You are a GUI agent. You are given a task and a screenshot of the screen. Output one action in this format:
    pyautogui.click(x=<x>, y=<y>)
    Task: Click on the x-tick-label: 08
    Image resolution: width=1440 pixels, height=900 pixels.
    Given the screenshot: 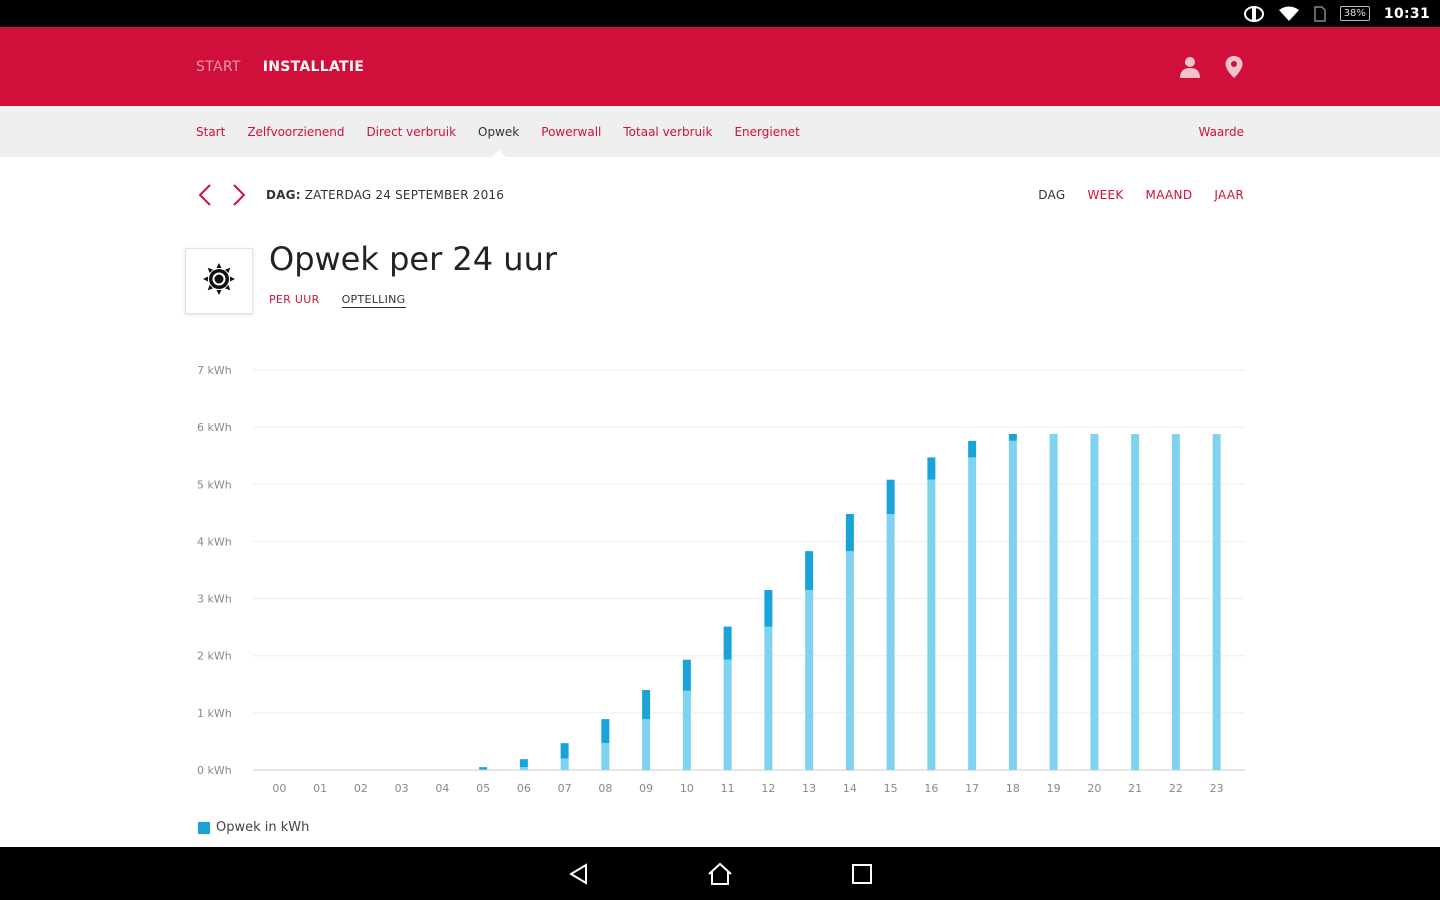 What is the action you would take?
    pyautogui.click(x=605, y=788)
    